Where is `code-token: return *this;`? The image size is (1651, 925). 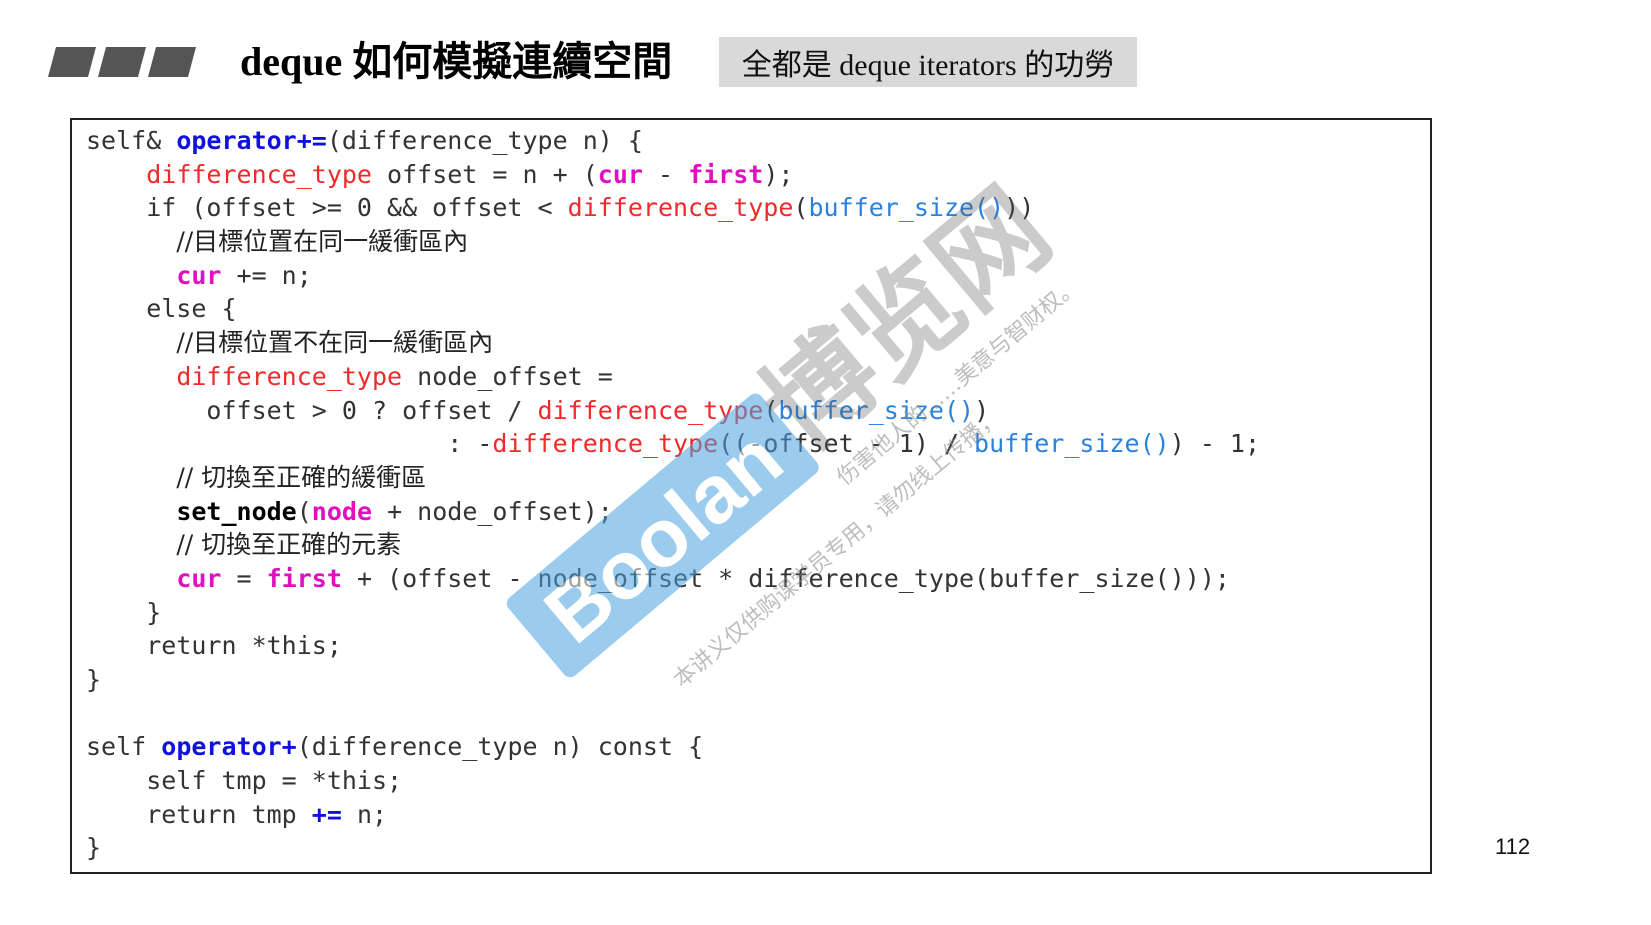
code-token: return *this; is located at coordinates (214, 646).